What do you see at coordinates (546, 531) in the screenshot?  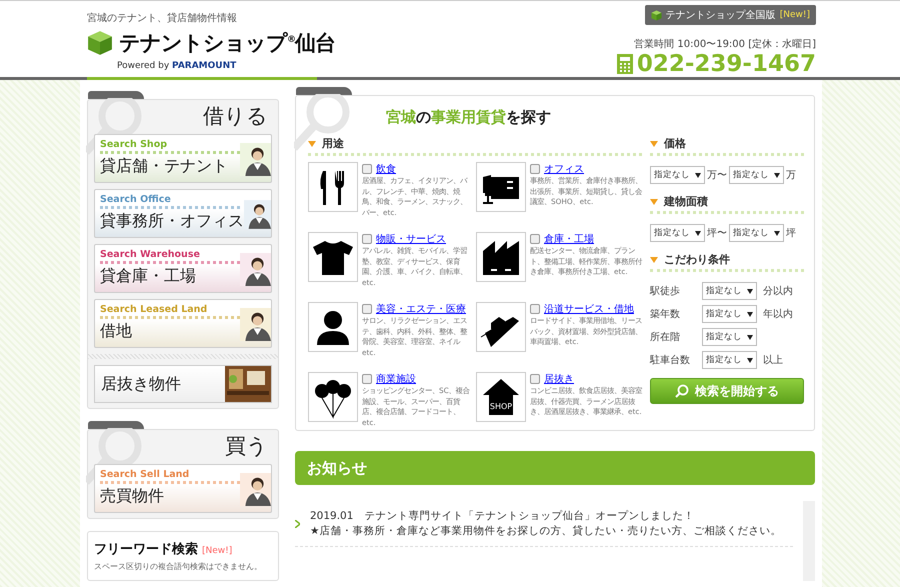 I see `news-detail: ★店舗・事務所・倉庫など事業用物件をお探しの方、貸したい・売りたい方、ご相談ください。` at bounding box center [546, 531].